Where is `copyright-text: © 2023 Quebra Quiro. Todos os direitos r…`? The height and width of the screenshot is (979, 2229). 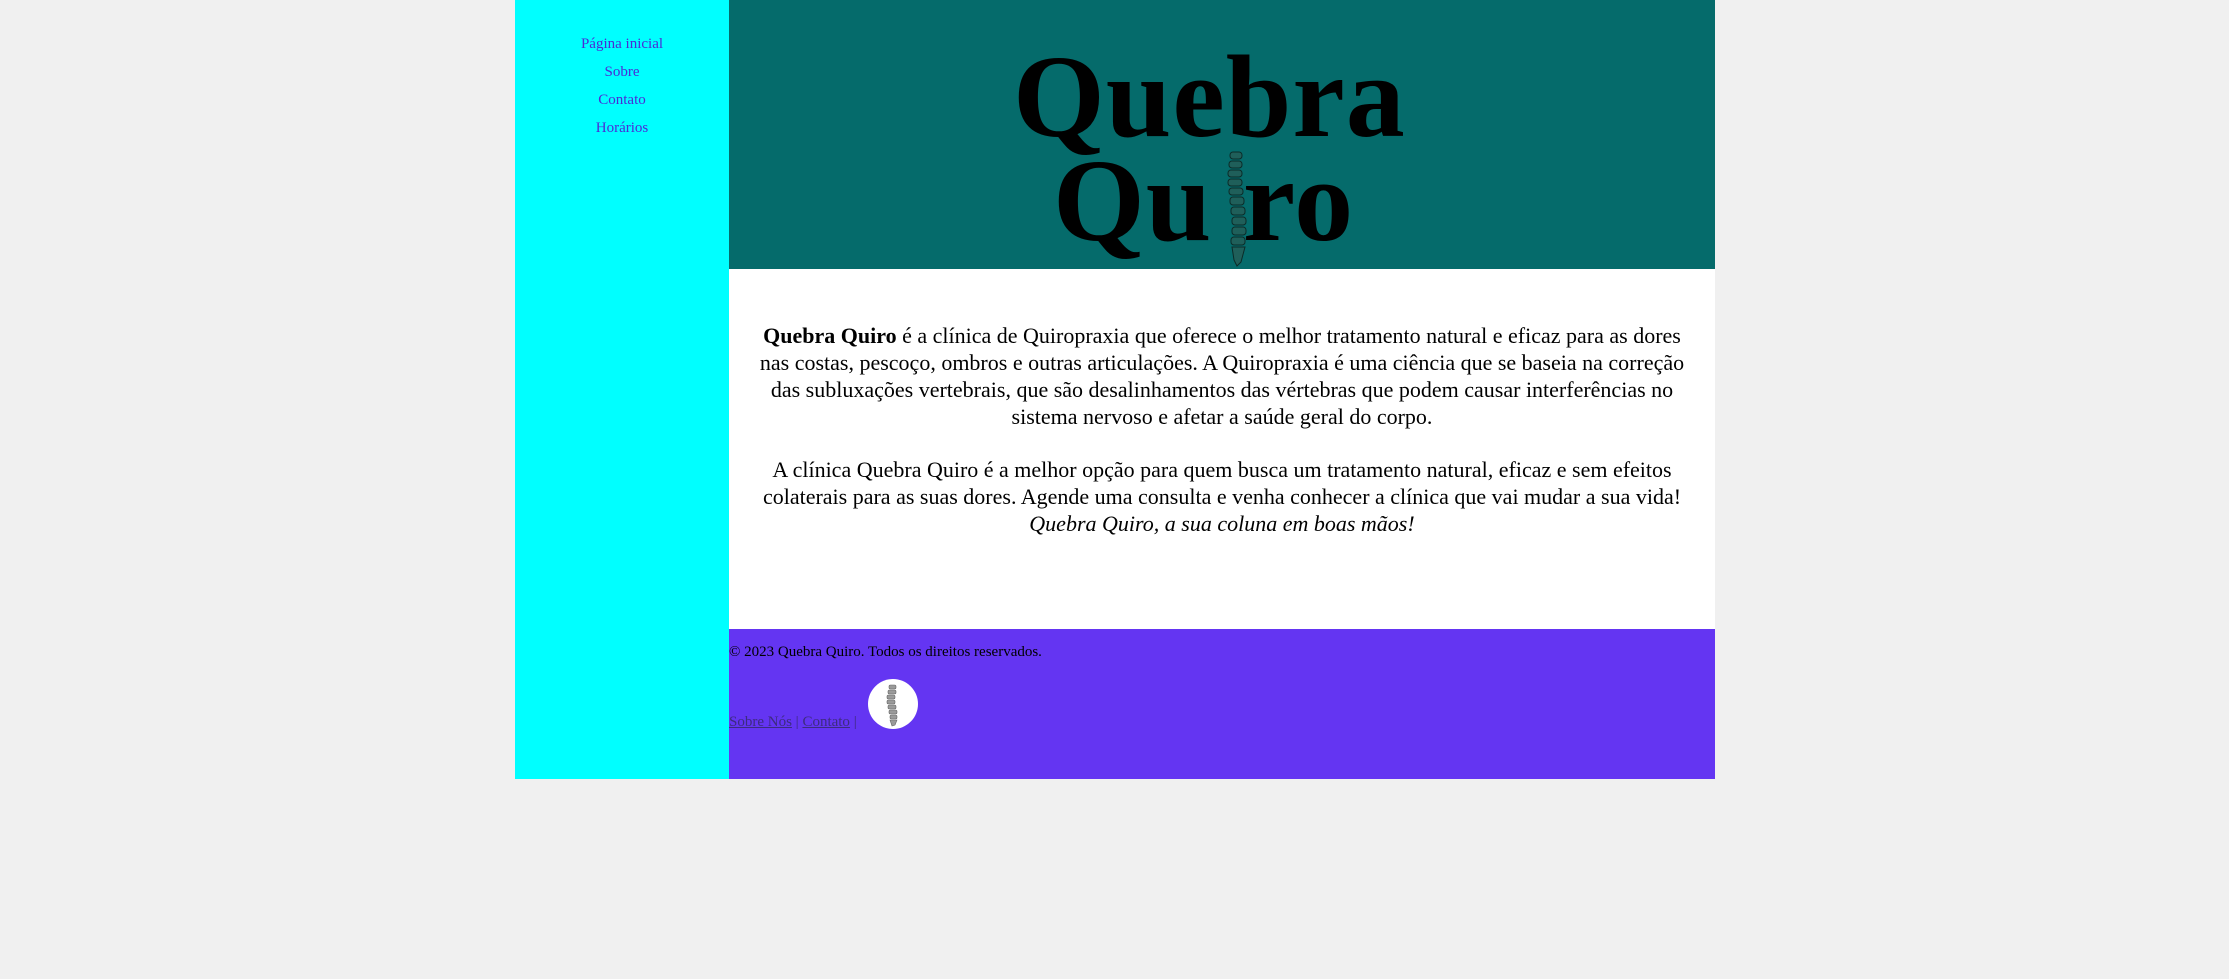 copyright-text: © 2023 Quebra Quiro. Todos os direitos r… is located at coordinates (885, 652).